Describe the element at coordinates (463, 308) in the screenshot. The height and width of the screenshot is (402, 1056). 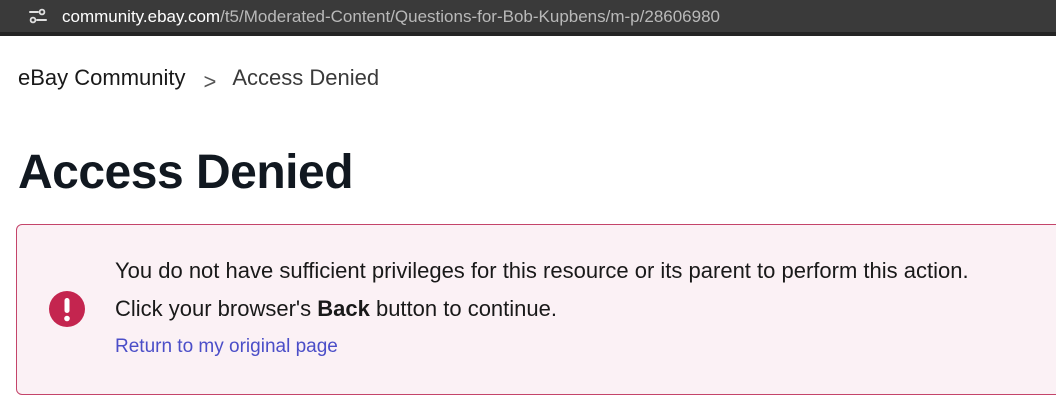
I see `instruction-suffix: button to continue.` at that location.